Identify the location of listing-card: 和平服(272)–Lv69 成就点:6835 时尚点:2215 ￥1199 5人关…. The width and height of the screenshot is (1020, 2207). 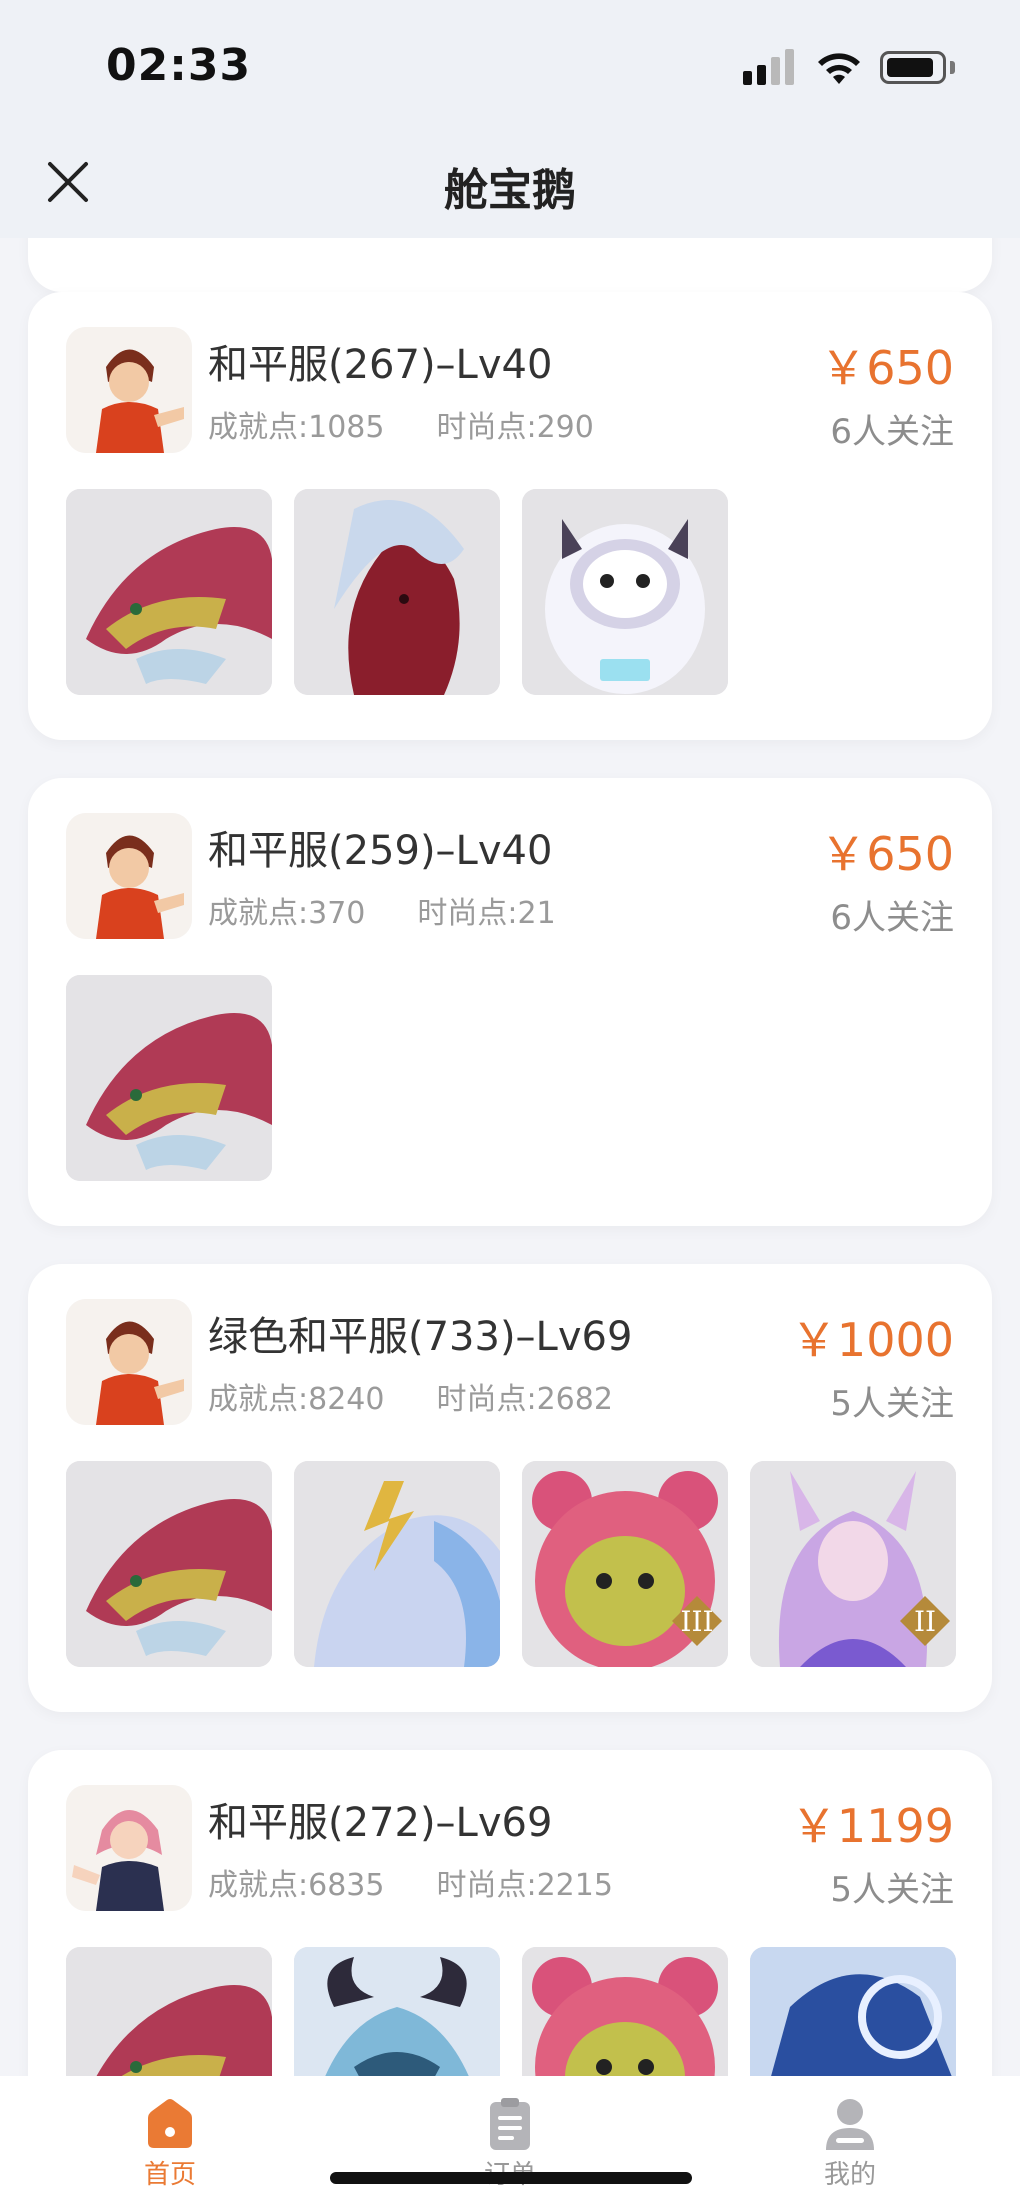
(510, 1913).